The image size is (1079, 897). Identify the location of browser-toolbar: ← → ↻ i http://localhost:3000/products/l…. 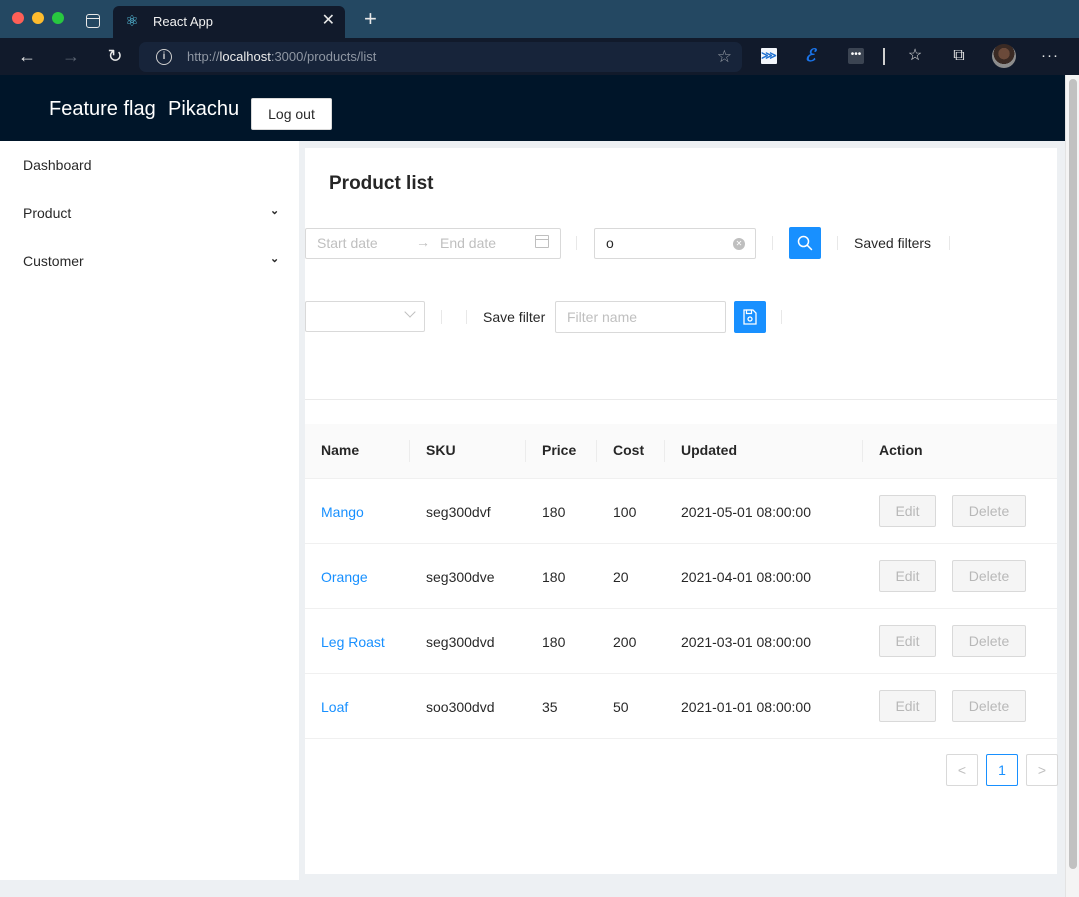
(539, 56).